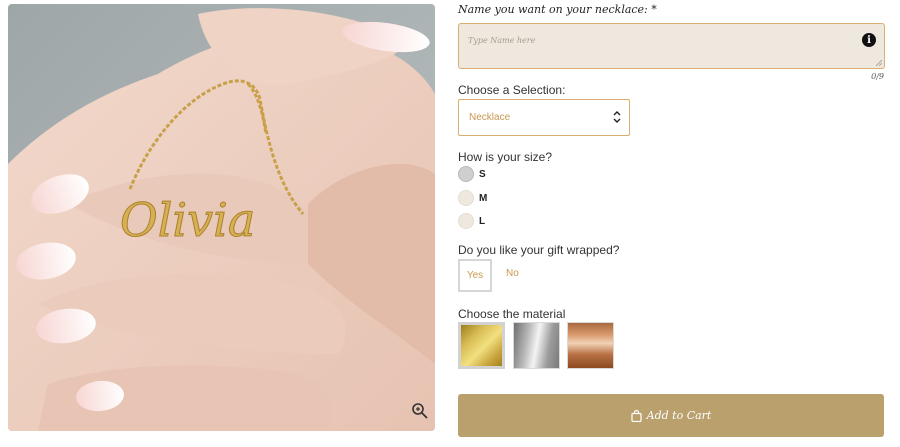  I want to click on selection-value: Necklace, so click(490, 117).